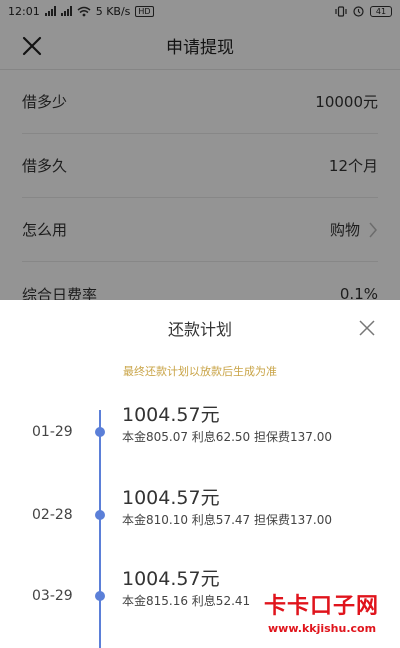  I want to click on plan-item-detail: 本金810.10 利息57.47 担保费137.00, so click(227, 520).